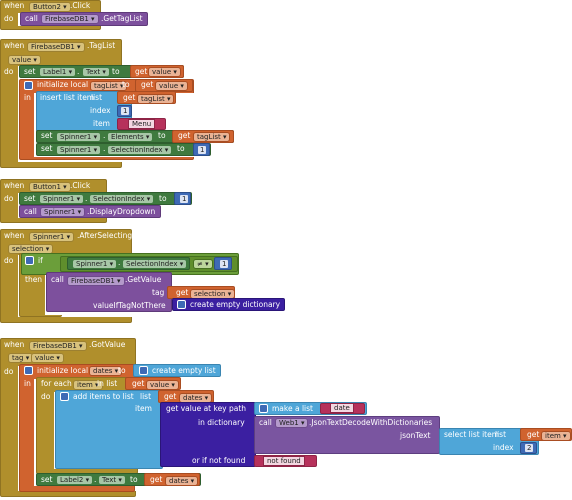 Image resolution: width=572 pixels, height=500 pixels. Describe the element at coordinates (122, 18) in the screenshot. I see `method-name: .GetTagList` at that location.